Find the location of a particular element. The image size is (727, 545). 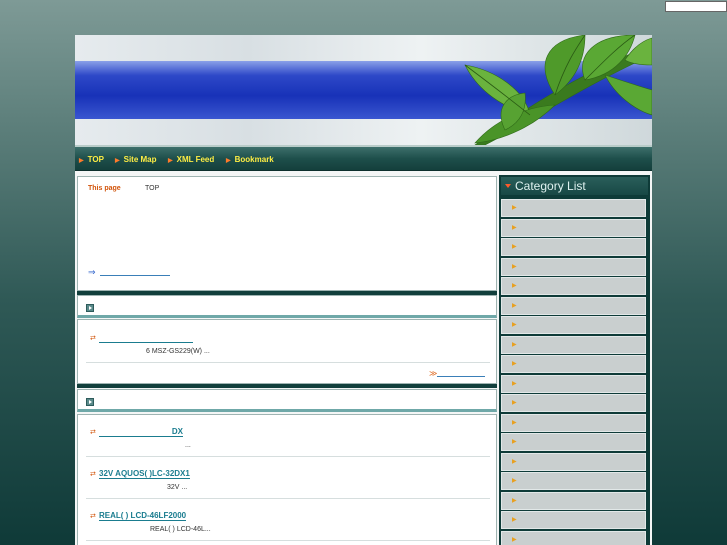

entry-title-link: 32V AQUOS( )LC-32DX1 is located at coordinates (144, 474).